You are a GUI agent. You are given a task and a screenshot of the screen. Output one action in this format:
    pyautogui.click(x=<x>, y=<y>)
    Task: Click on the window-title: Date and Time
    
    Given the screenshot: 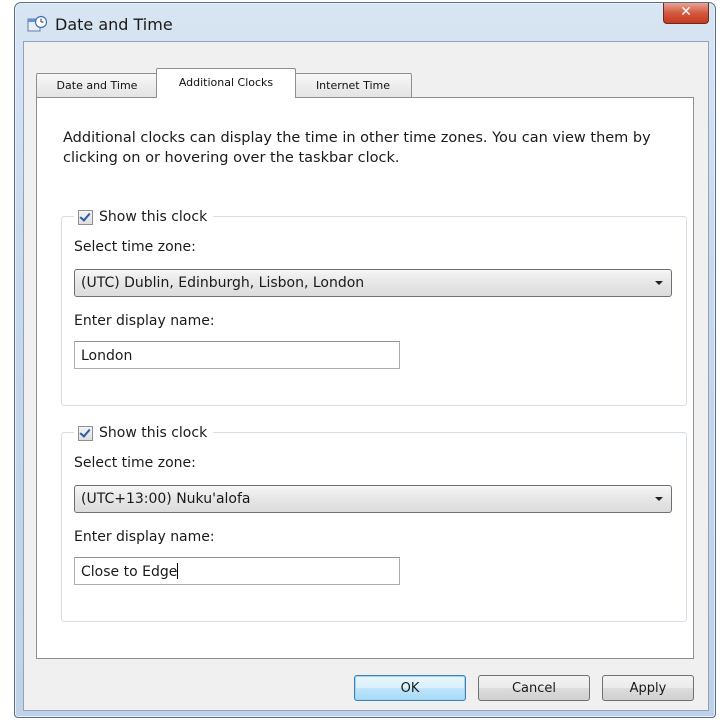 What is the action you would take?
    pyautogui.click(x=114, y=24)
    